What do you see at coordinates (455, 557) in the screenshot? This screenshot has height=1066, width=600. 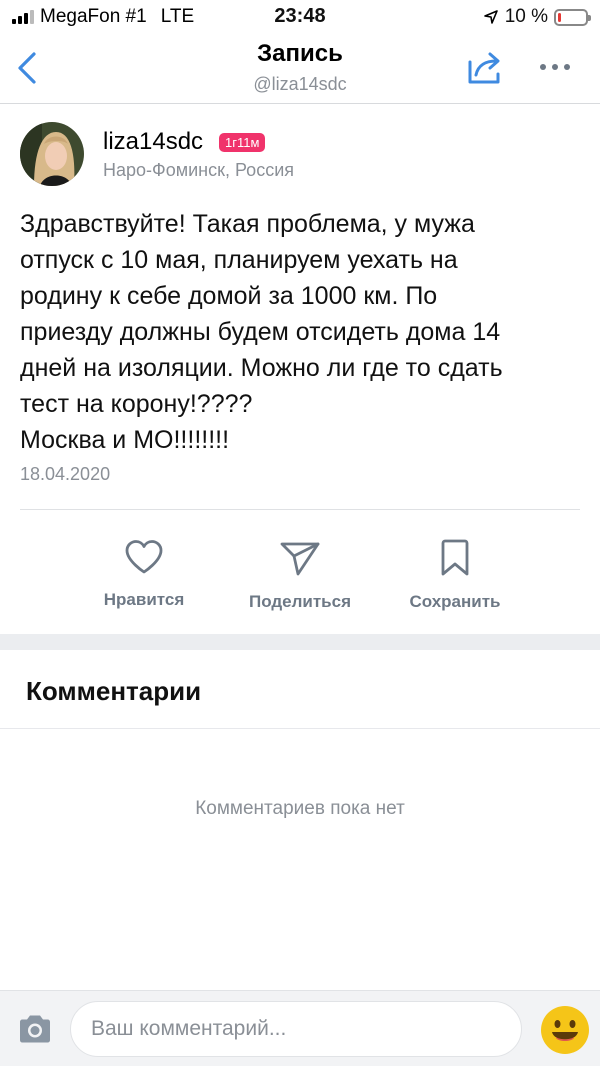 I see `bookmark-icon` at bounding box center [455, 557].